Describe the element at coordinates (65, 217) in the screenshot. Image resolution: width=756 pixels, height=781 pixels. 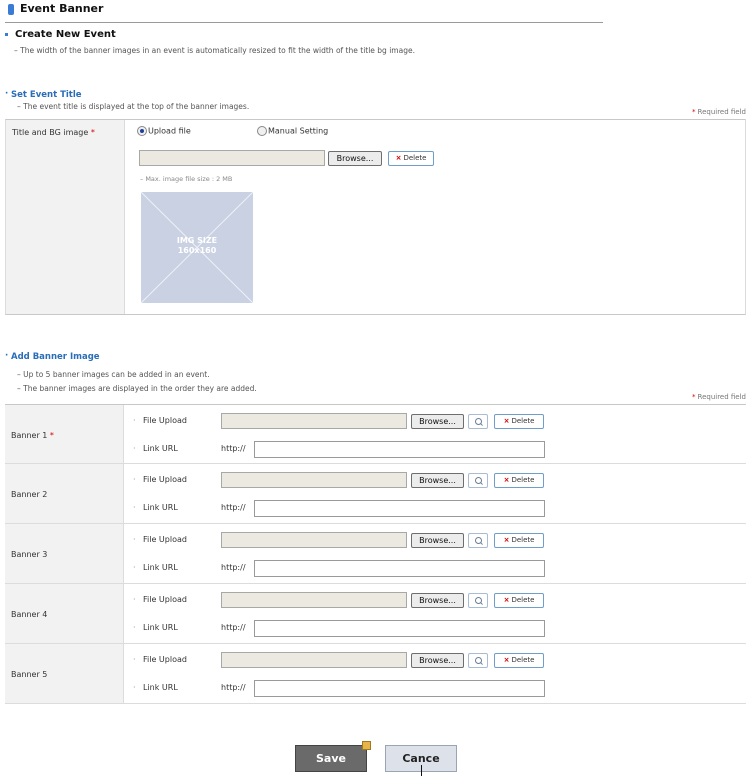
I see `title-bg-label-cell: Title and BG image *` at that location.